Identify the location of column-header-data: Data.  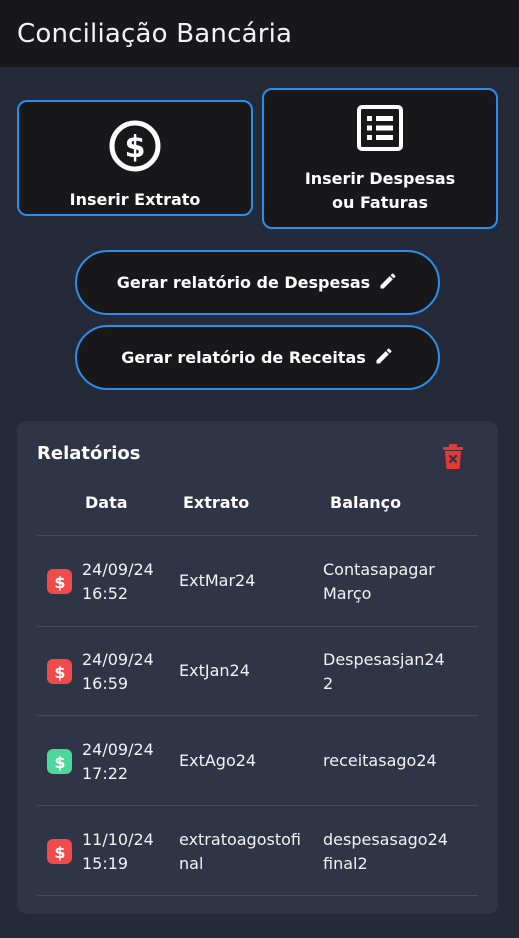
(106, 502).